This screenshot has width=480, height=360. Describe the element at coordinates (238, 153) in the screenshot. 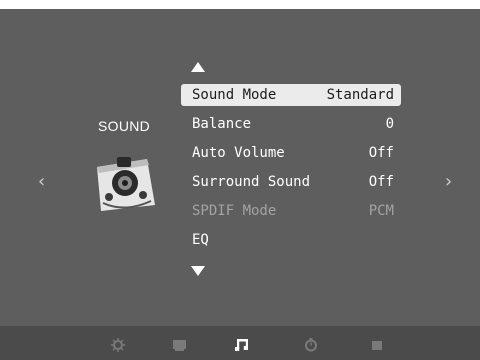

I see `menu-item-label: Auto Volume` at that location.